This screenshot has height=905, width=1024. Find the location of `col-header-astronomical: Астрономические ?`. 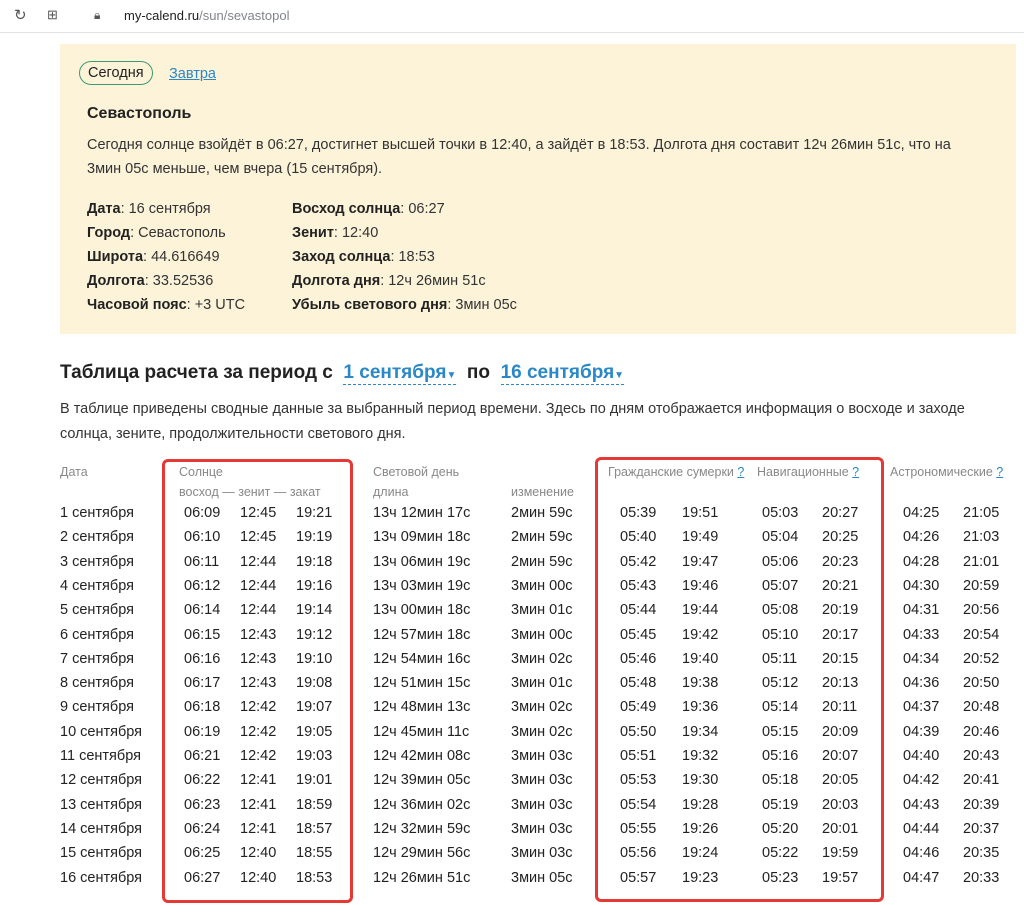

col-header-astronomical: Астрономические ? is located at coordinates (947, 472).